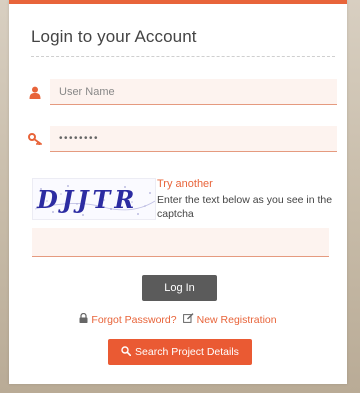 The height and width of the screenshot is (393, 360). I want to click on password-row: ••••••••, so click(182, 139).